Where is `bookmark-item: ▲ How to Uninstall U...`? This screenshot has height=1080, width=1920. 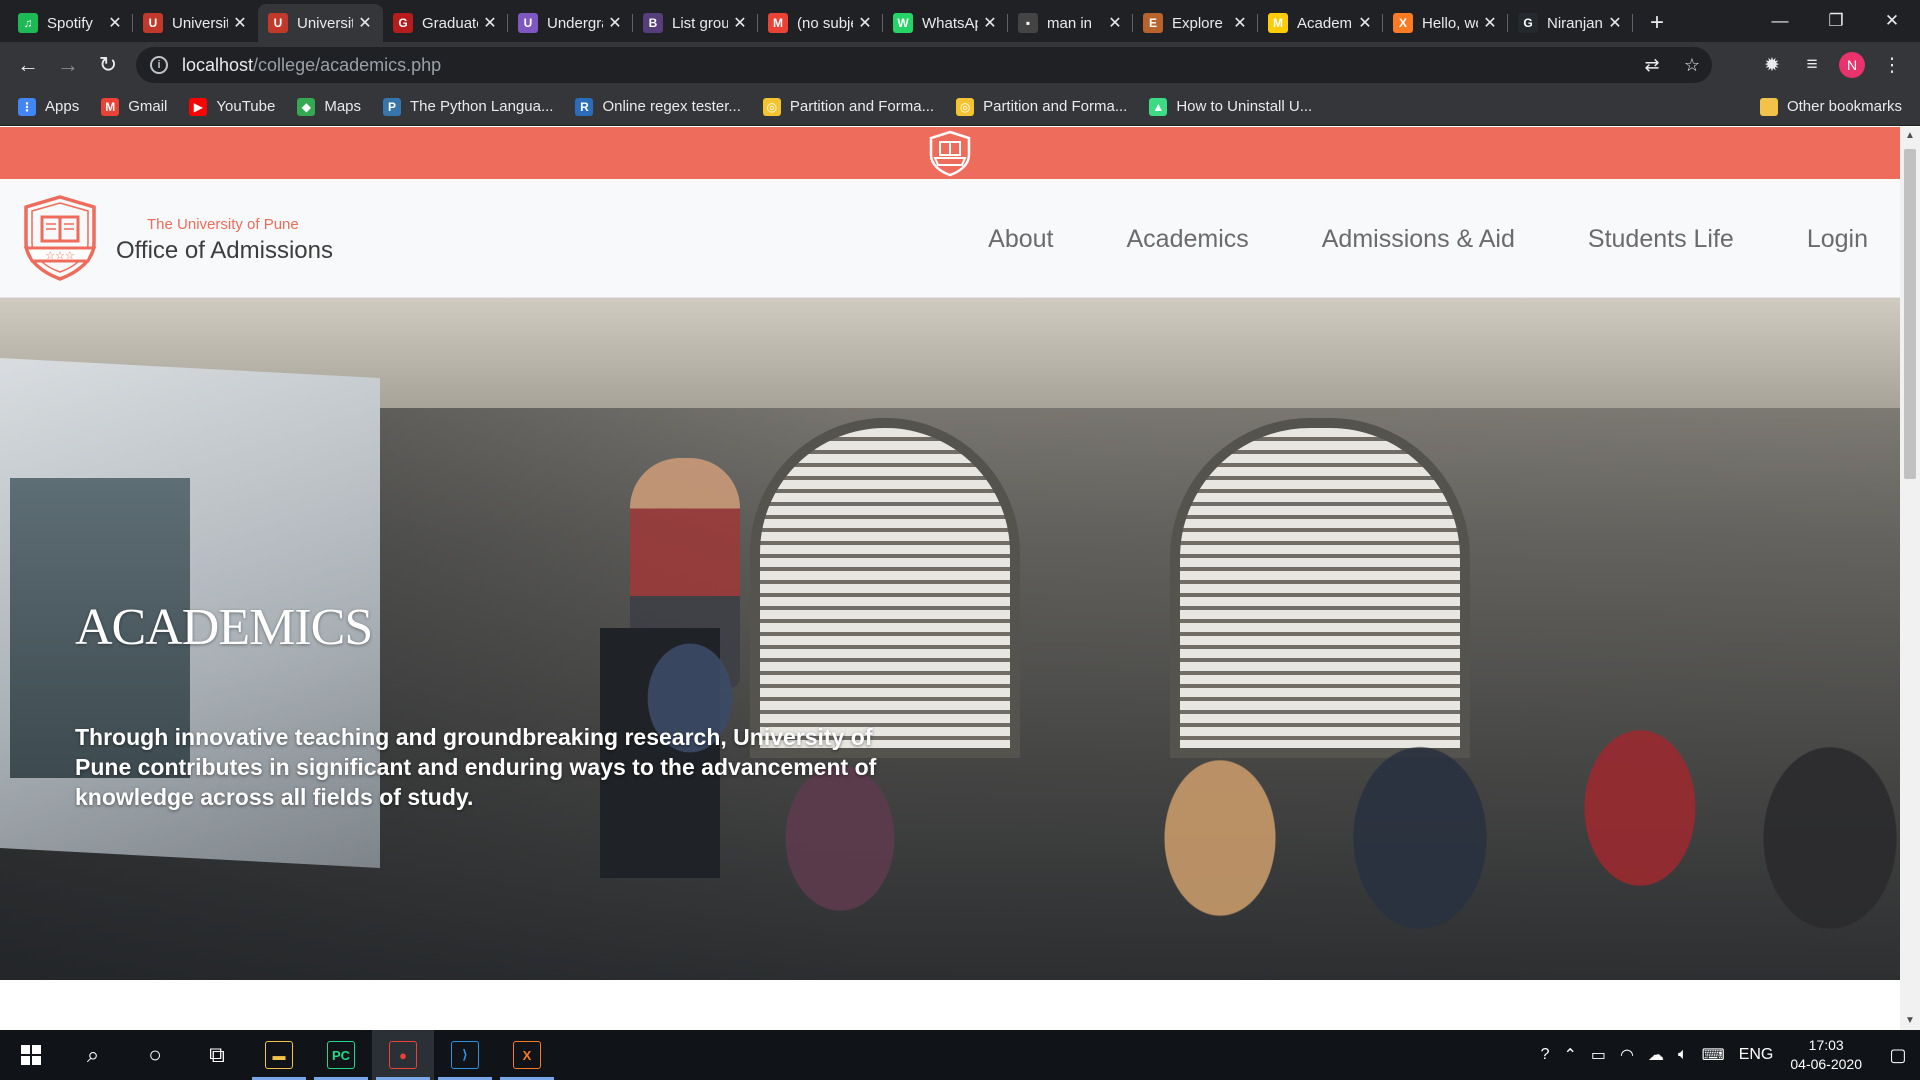
bookmark-item: ▲ How to Uninstall U... is located at coordinates (1230, 106).